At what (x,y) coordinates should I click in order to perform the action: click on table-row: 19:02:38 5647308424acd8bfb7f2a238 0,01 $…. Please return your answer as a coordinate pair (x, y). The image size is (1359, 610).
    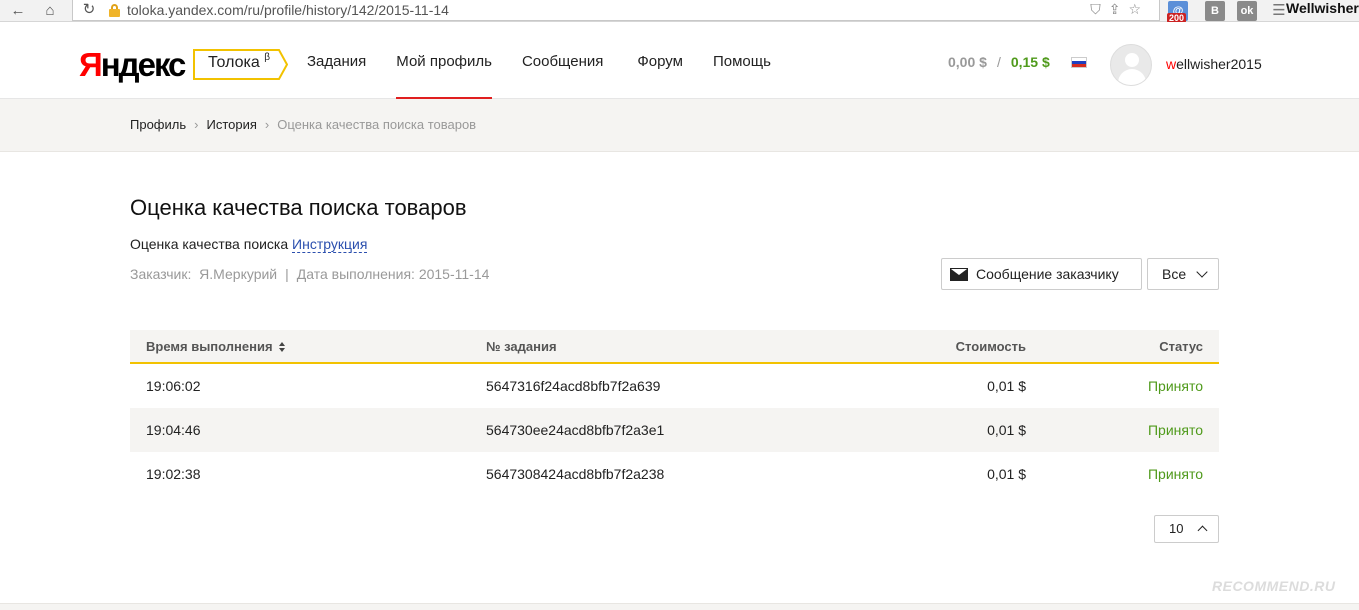
    Looking at the image, I should click on (674, 474).